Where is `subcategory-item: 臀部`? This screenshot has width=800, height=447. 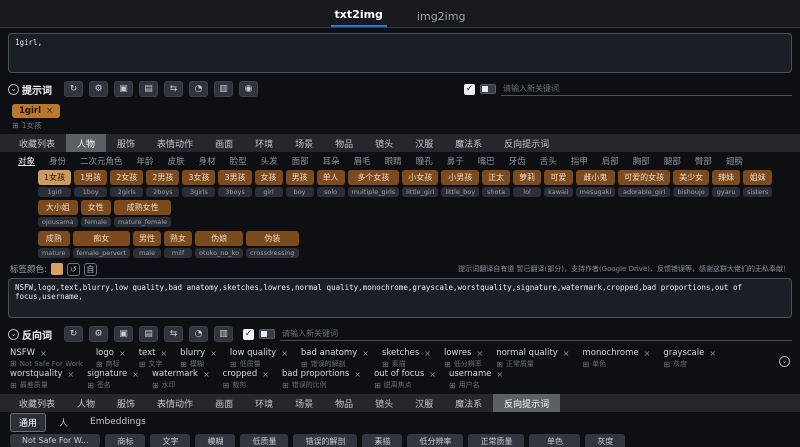
subcategory-item: 臀部 is located at coordinates (703, 161).